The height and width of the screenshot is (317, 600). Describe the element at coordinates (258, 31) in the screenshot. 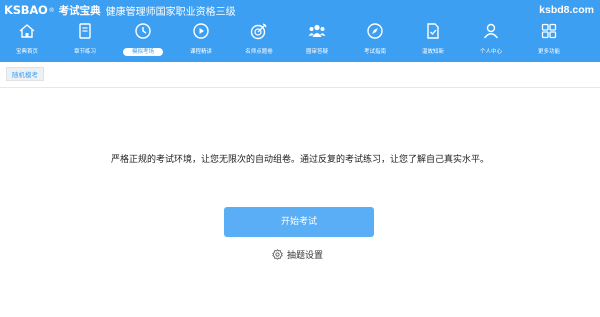

I see `target-icon` at that location.